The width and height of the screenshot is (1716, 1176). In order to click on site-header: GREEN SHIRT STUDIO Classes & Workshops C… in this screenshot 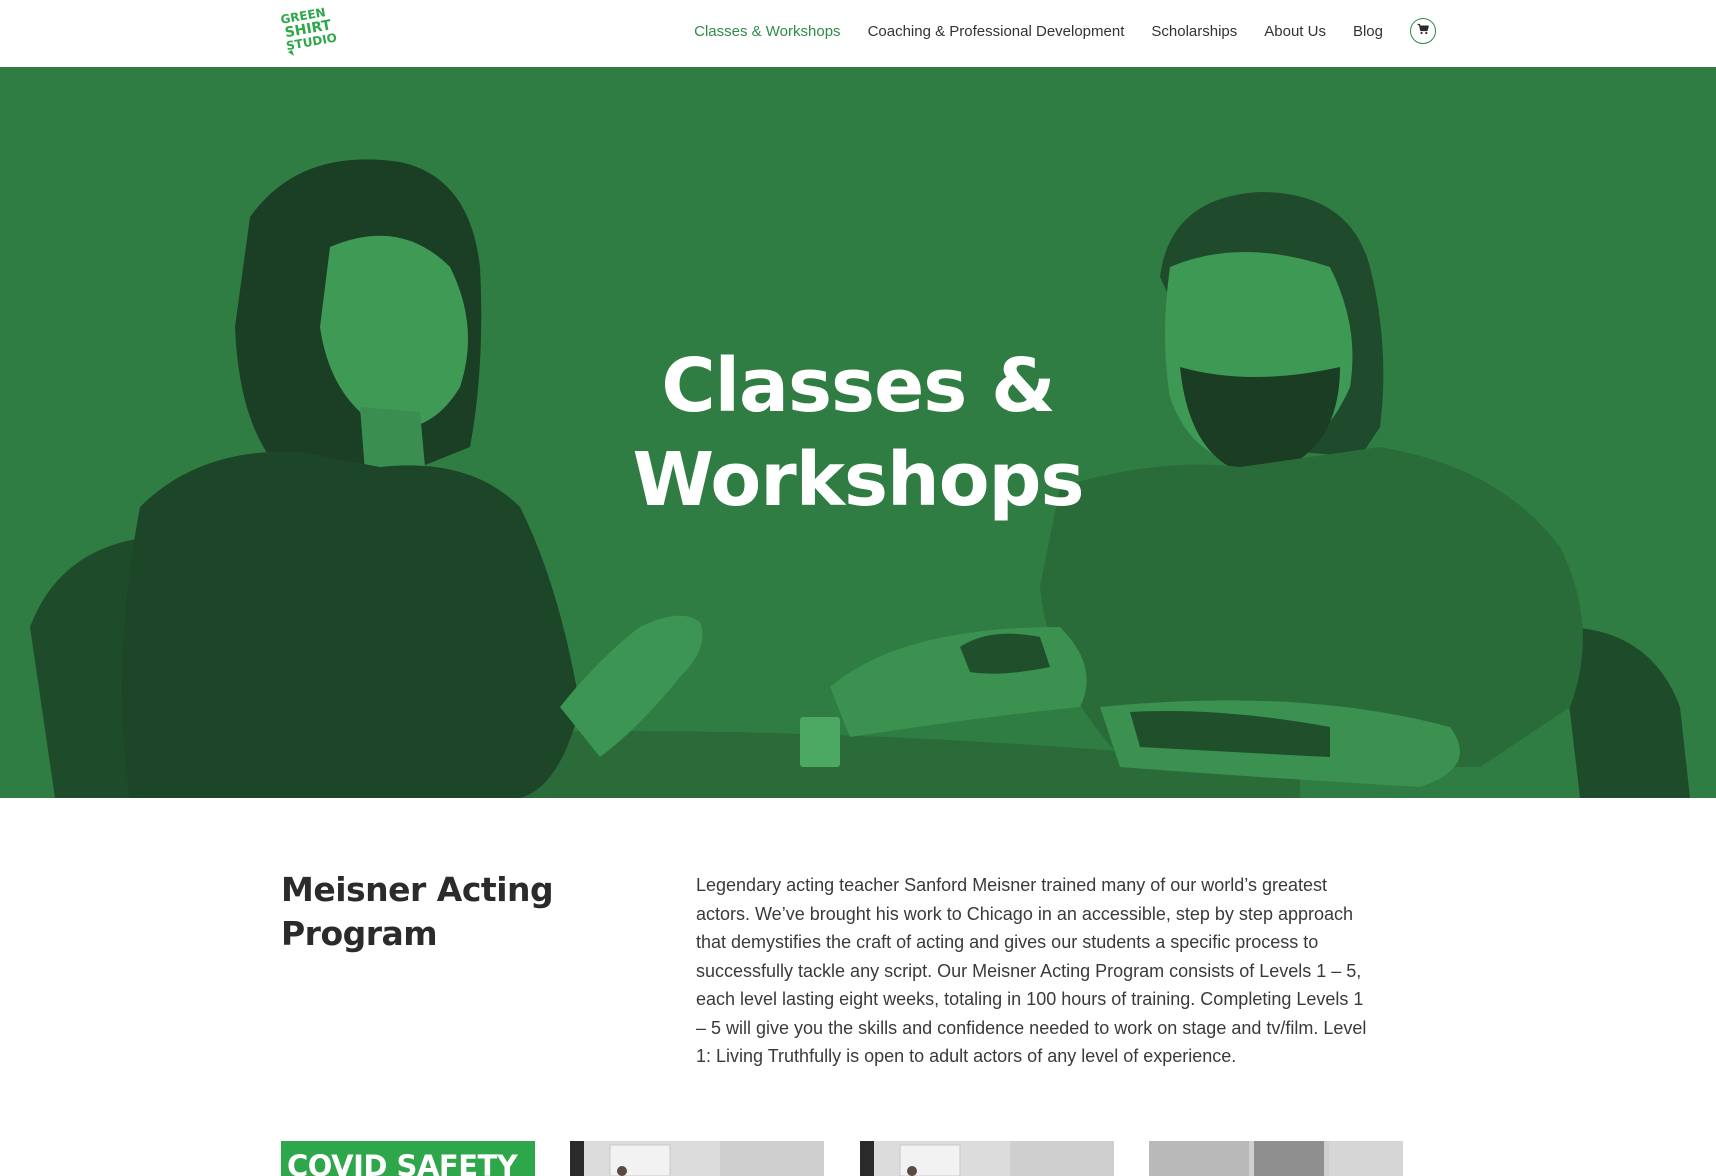, I will do `click(858, 33)`.